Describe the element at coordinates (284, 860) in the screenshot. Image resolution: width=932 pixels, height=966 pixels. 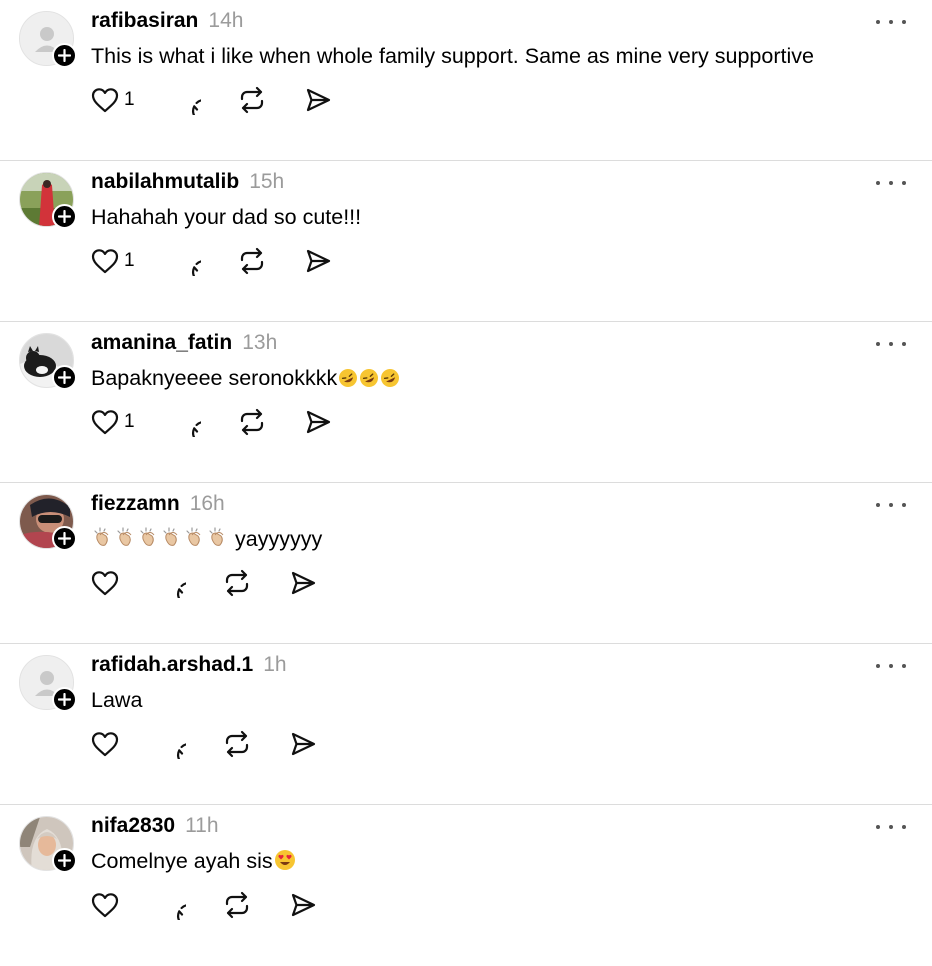
I see `heart-eyes-emoji-icon` at that location.